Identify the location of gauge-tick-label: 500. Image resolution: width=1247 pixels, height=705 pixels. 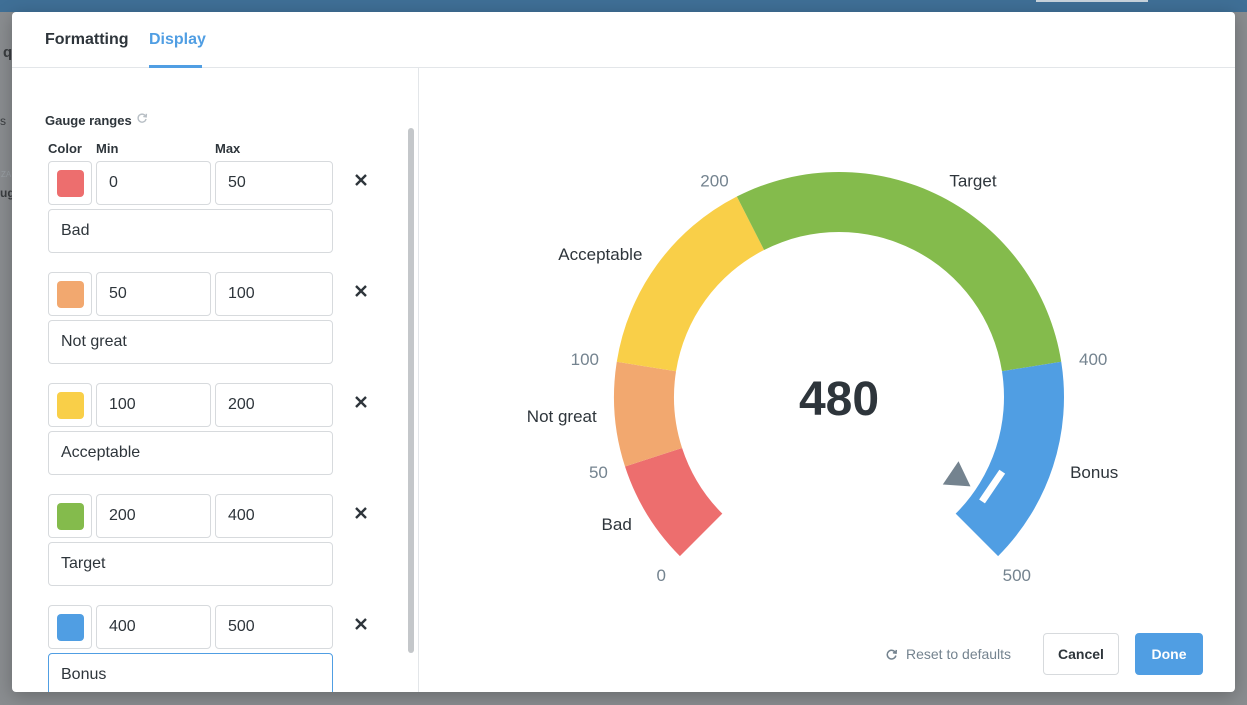
(1017, 575).